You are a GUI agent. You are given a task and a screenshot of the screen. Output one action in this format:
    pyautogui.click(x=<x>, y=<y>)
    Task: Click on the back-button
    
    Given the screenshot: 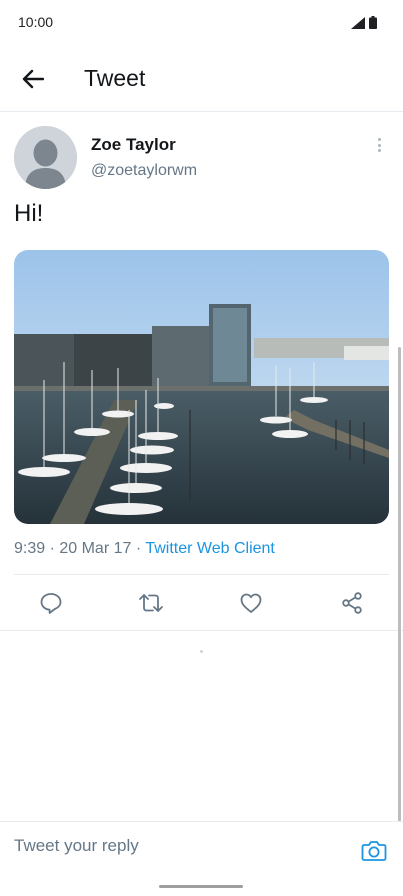 What is the action you would take?
    pyautogui.click(x=33, y=79)
    